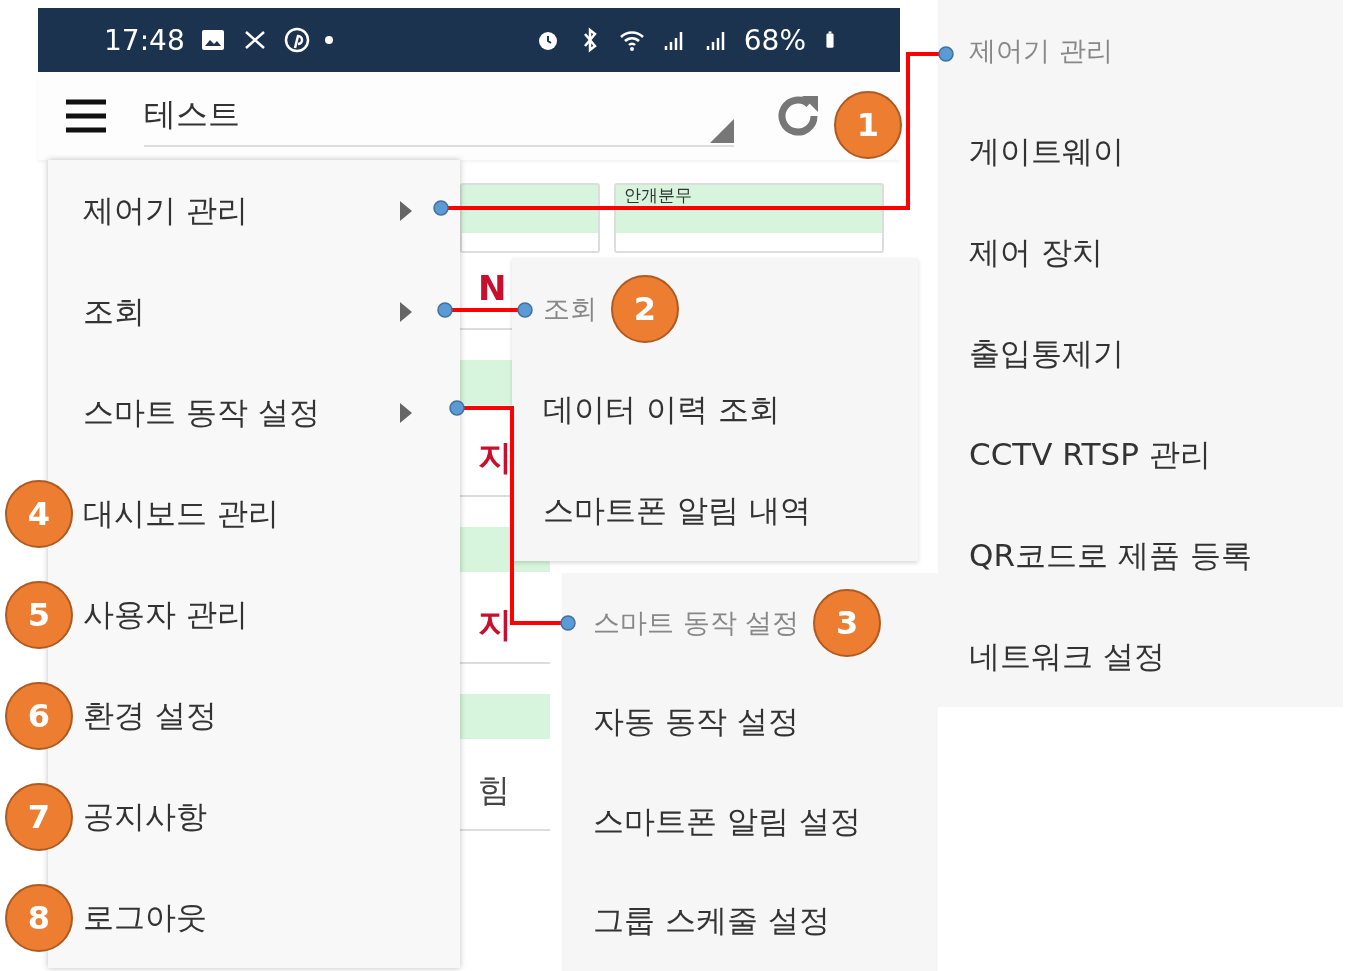 The image size is (1346, 971). Describe the element at coordinates (847, 622) in the screenshot. I see `callout-number: 3` at that location.